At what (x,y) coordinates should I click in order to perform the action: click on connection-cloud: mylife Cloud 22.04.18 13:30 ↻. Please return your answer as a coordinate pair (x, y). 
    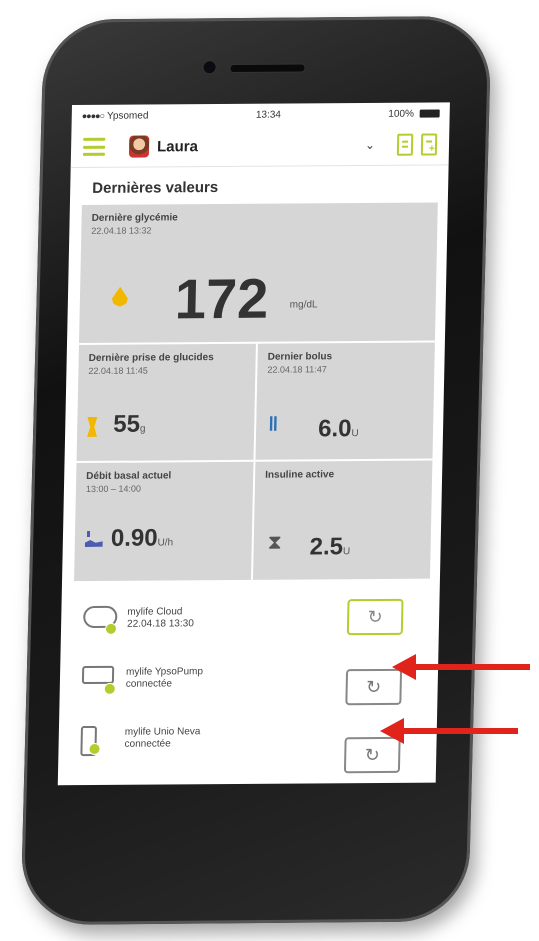
    Looking at the image, I should click on (250, 618).